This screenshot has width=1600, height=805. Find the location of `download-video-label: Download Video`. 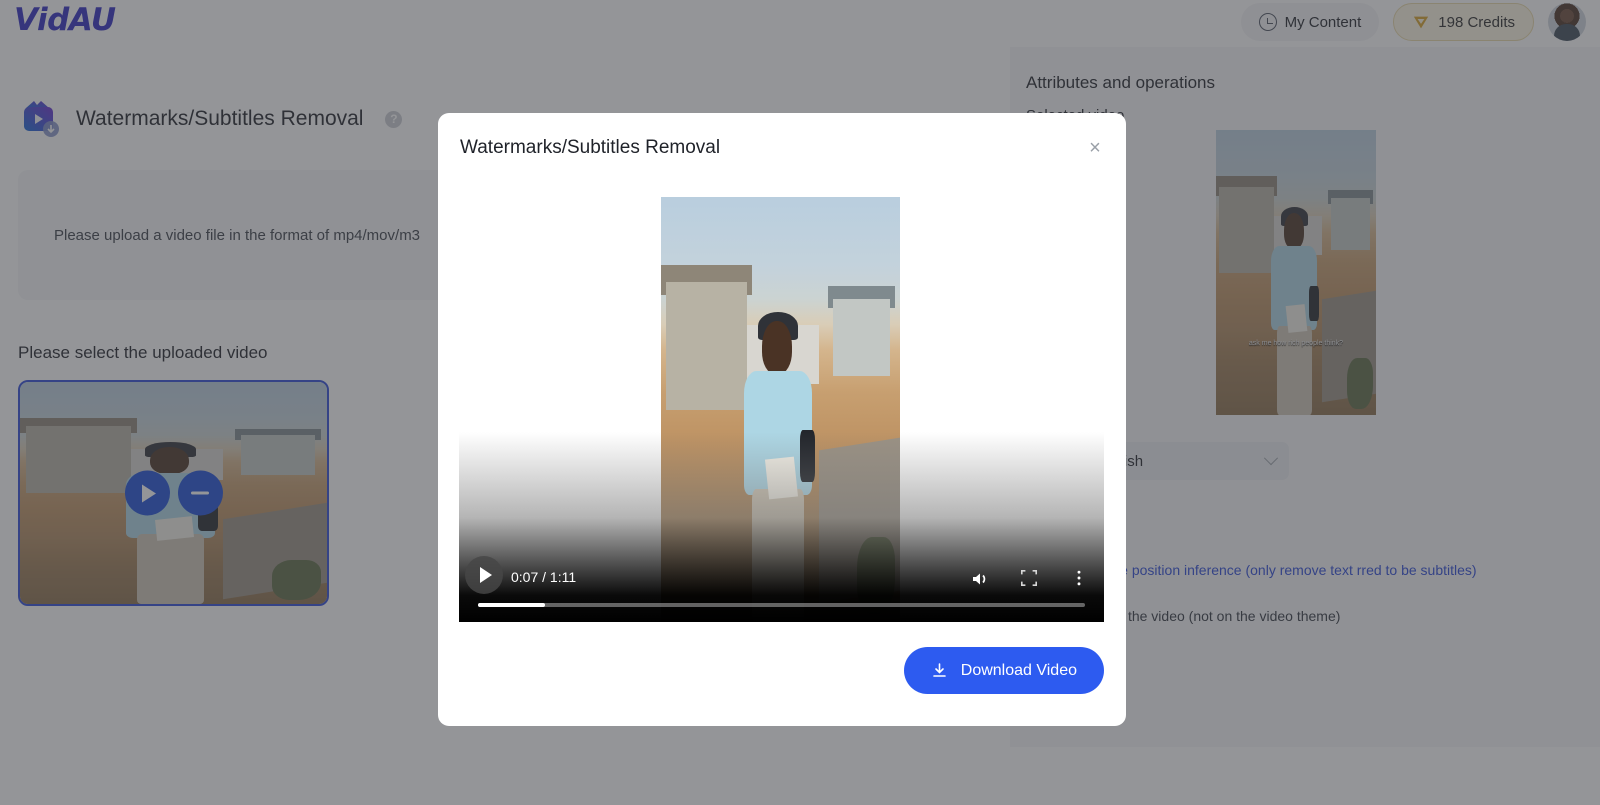

download-video-label: Download Video is located at coordinates (1018, 670).